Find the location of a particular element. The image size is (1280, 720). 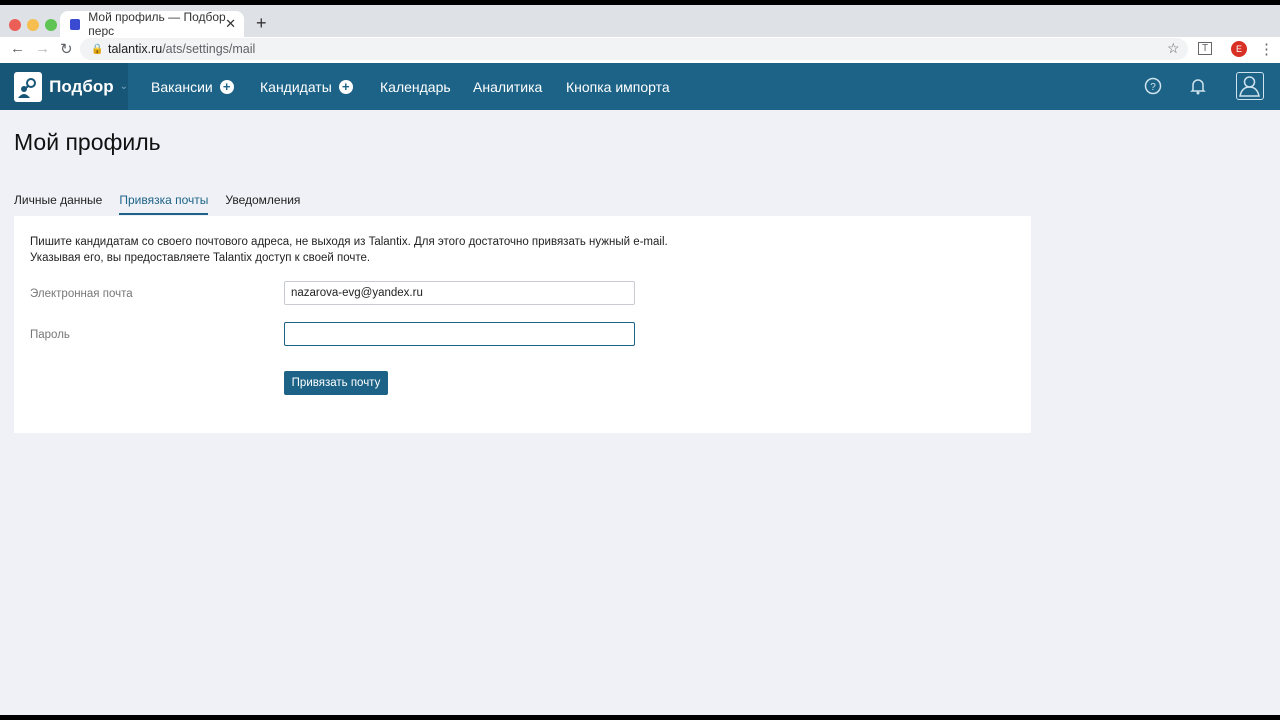

brand-switcher: Подбор ⌄ is located at coordinates (64, 86).